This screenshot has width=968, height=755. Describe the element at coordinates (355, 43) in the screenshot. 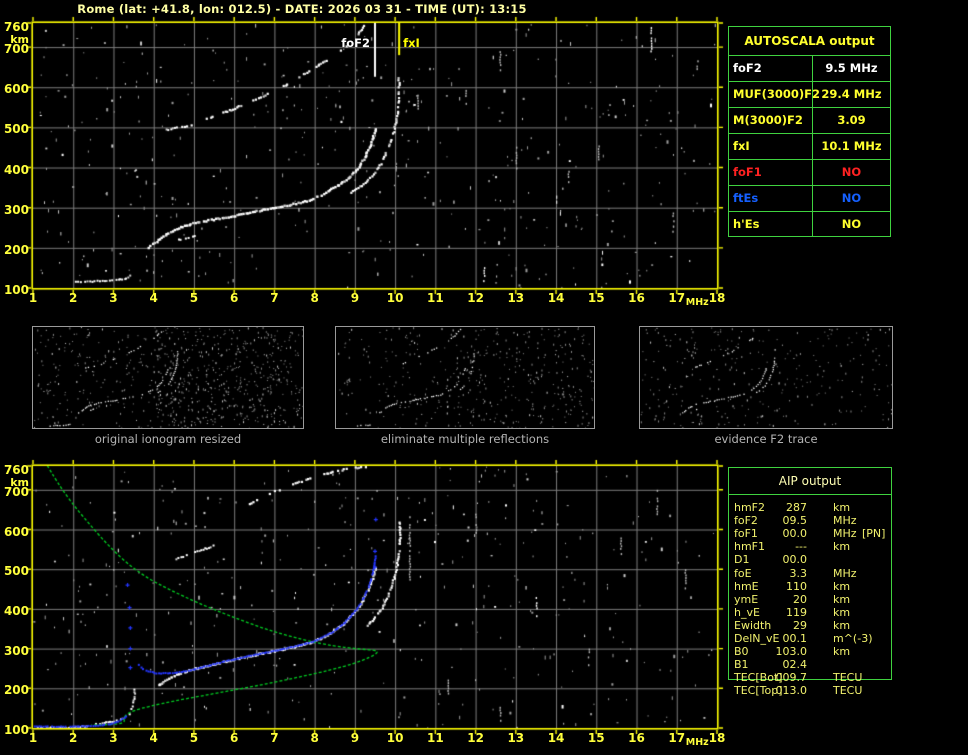

I see `fof2-marker-label: foF2` at that location.